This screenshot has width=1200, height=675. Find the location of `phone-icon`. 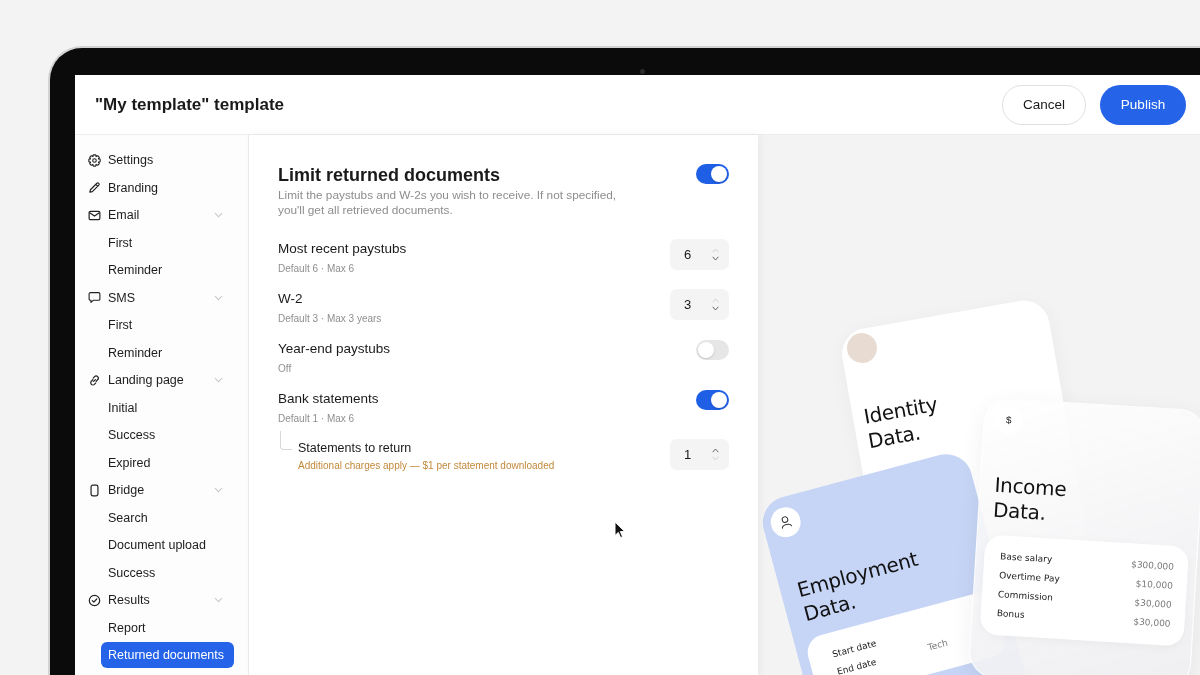

phone-icon is located at coordinates (94, 490).